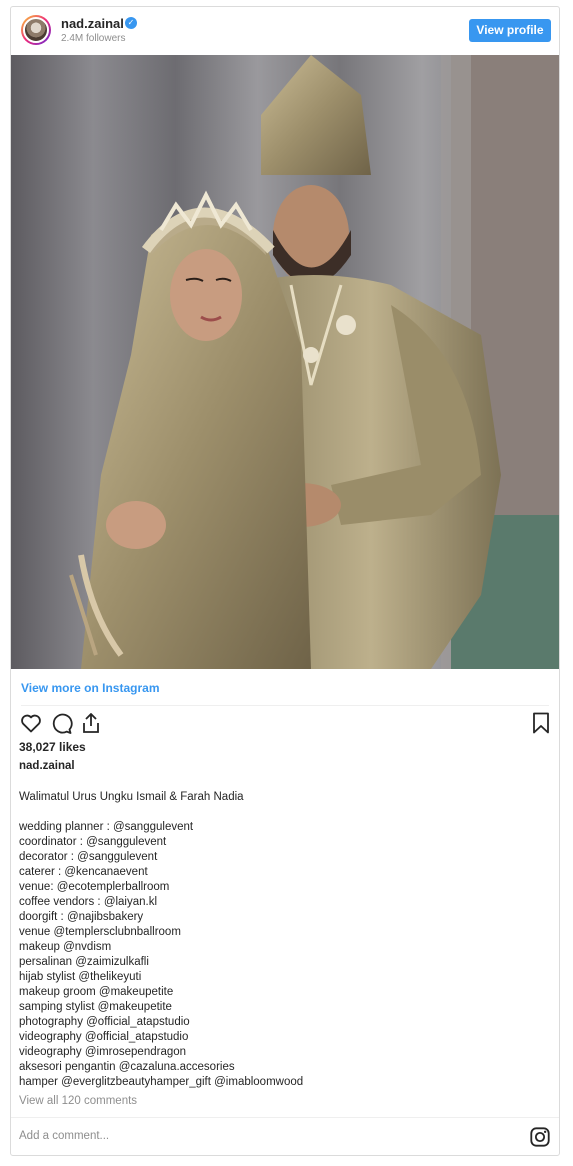 This screenshot has height=1166, width=573. What do you see at coordinates (90, 688) in the screenshot?
I see `view-more-on-instagram-link: View more on Instagram` at bounding box center [90, 688].